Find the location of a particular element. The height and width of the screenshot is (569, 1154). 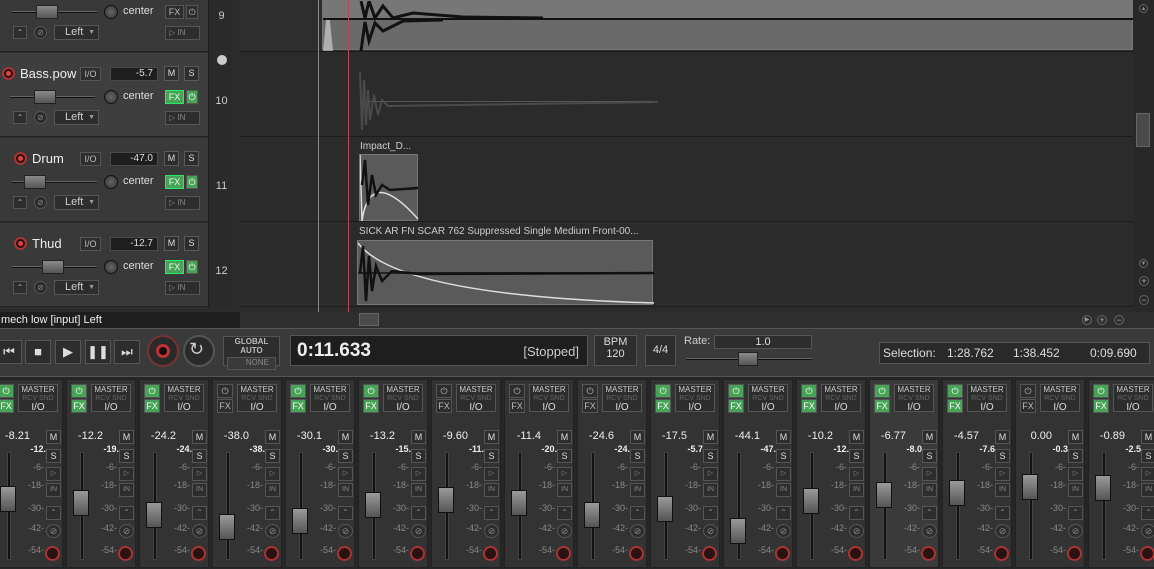

media-item is located at coordinates (728, 25).